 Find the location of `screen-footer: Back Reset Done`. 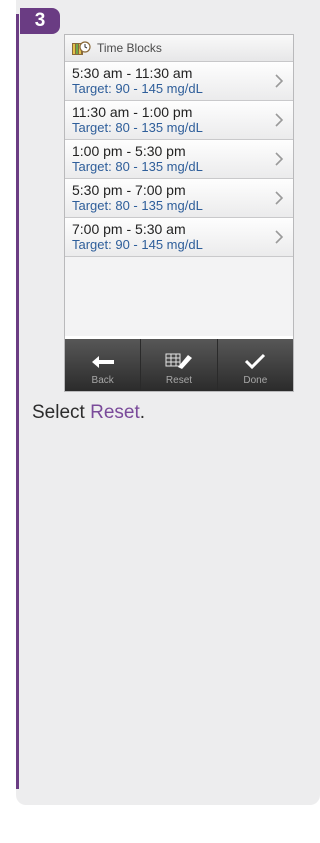

screen-footer: Back Reset Done is located at coordinates (179, 365).